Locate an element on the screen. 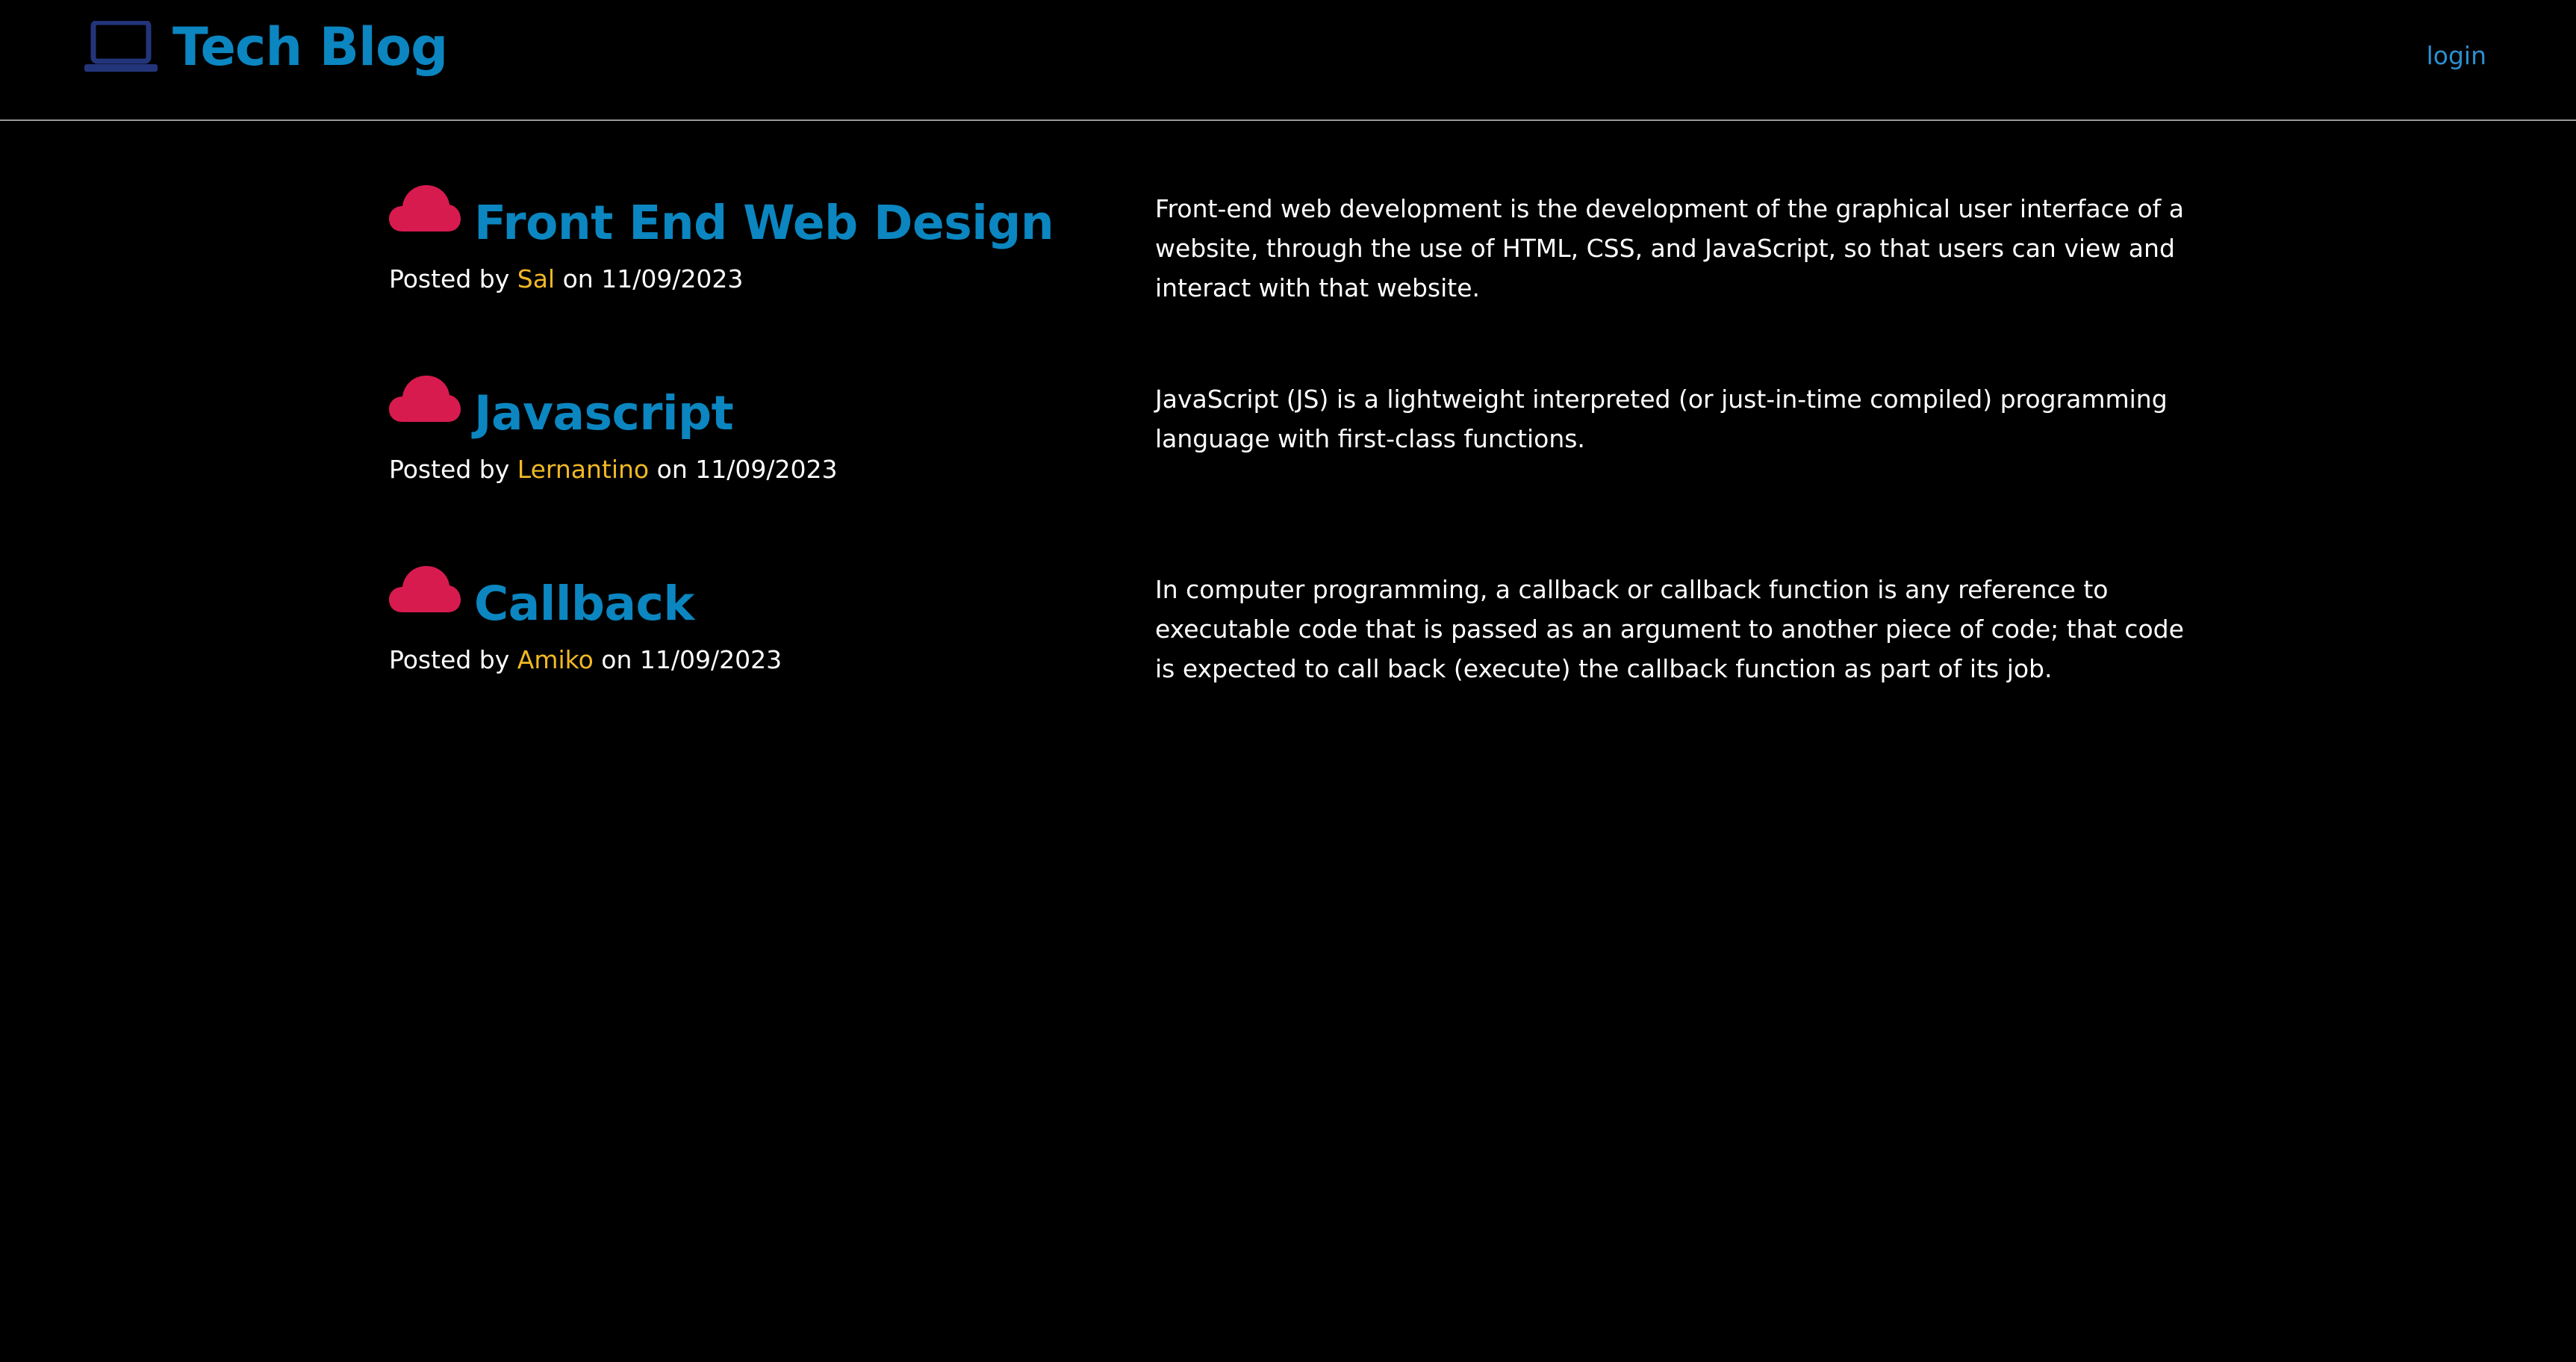 The width and height of the screenshot is (2576, 1362). post-header: Callback Posted by Amiko on 11/09/2023 is located at coordinates (762, 614).